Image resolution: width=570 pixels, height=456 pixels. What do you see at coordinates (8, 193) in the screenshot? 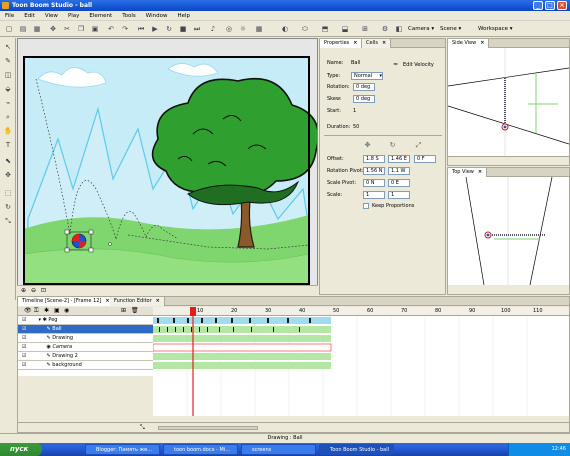
I see `crop-tool-icon: ⬚` at bounding box center [8, 193].